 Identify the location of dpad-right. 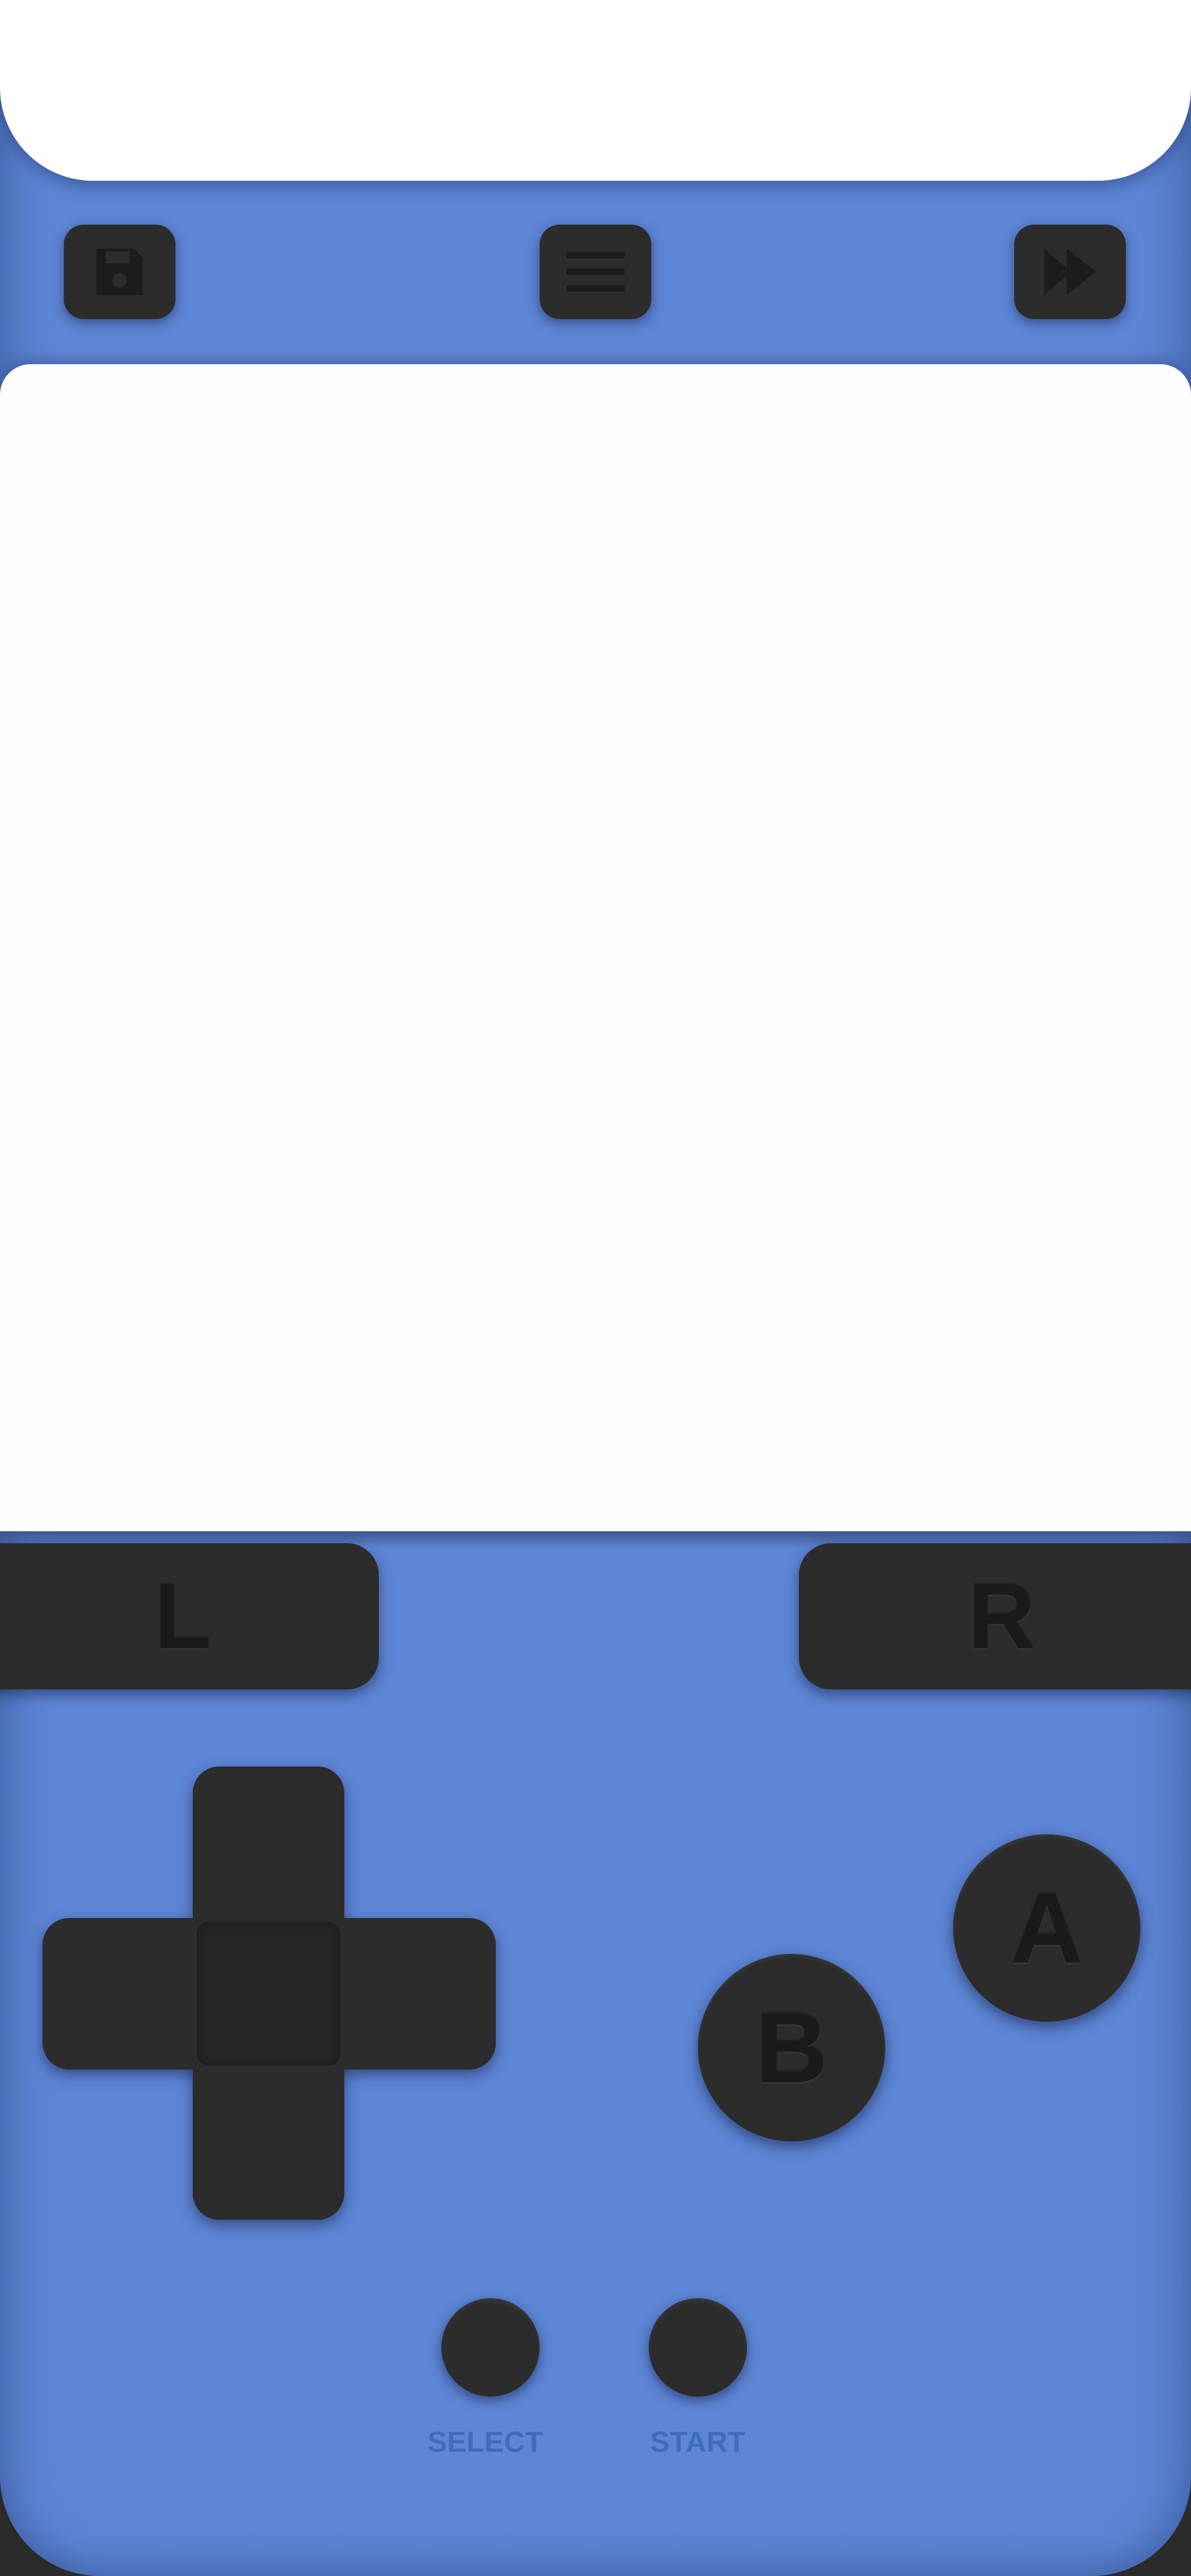
(420, 1994).